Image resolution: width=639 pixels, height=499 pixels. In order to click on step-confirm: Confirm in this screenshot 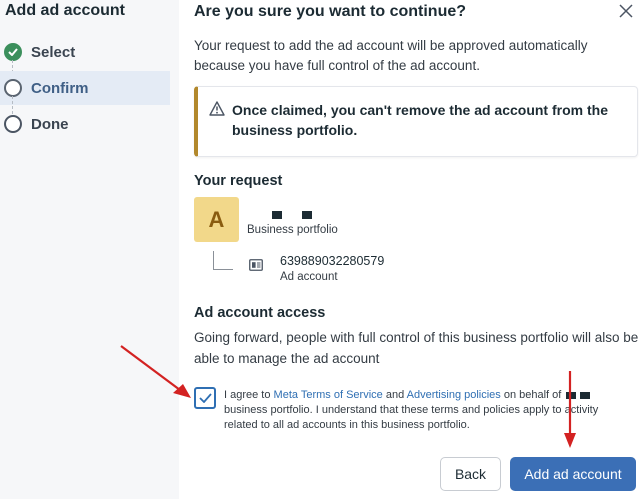, I will do `click(85, 88)`.